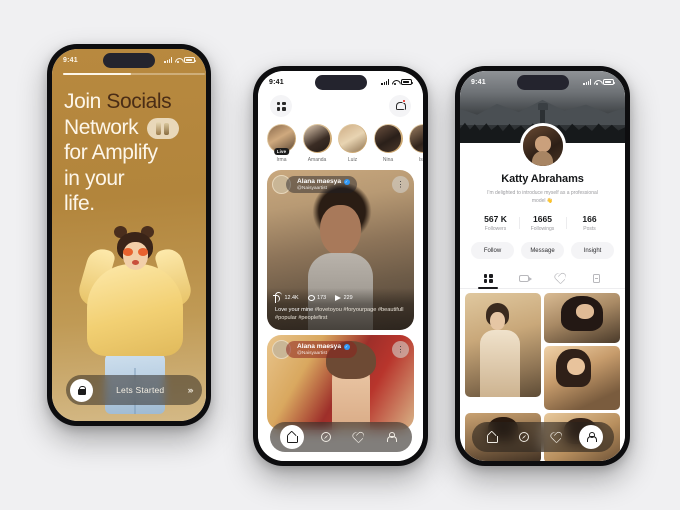 The image size is (680, 510). What do you see at coordinates (587, 82) in the screenshot?
I see `cellular-icon` at bounding box center [587, 82].